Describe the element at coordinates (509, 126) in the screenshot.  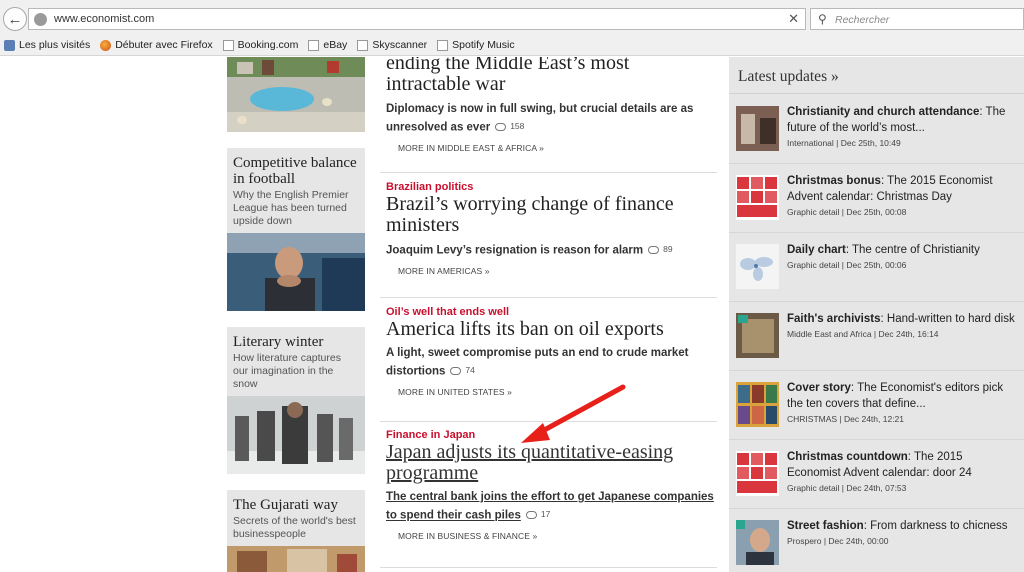
I see `comments-count: 158` at that location.